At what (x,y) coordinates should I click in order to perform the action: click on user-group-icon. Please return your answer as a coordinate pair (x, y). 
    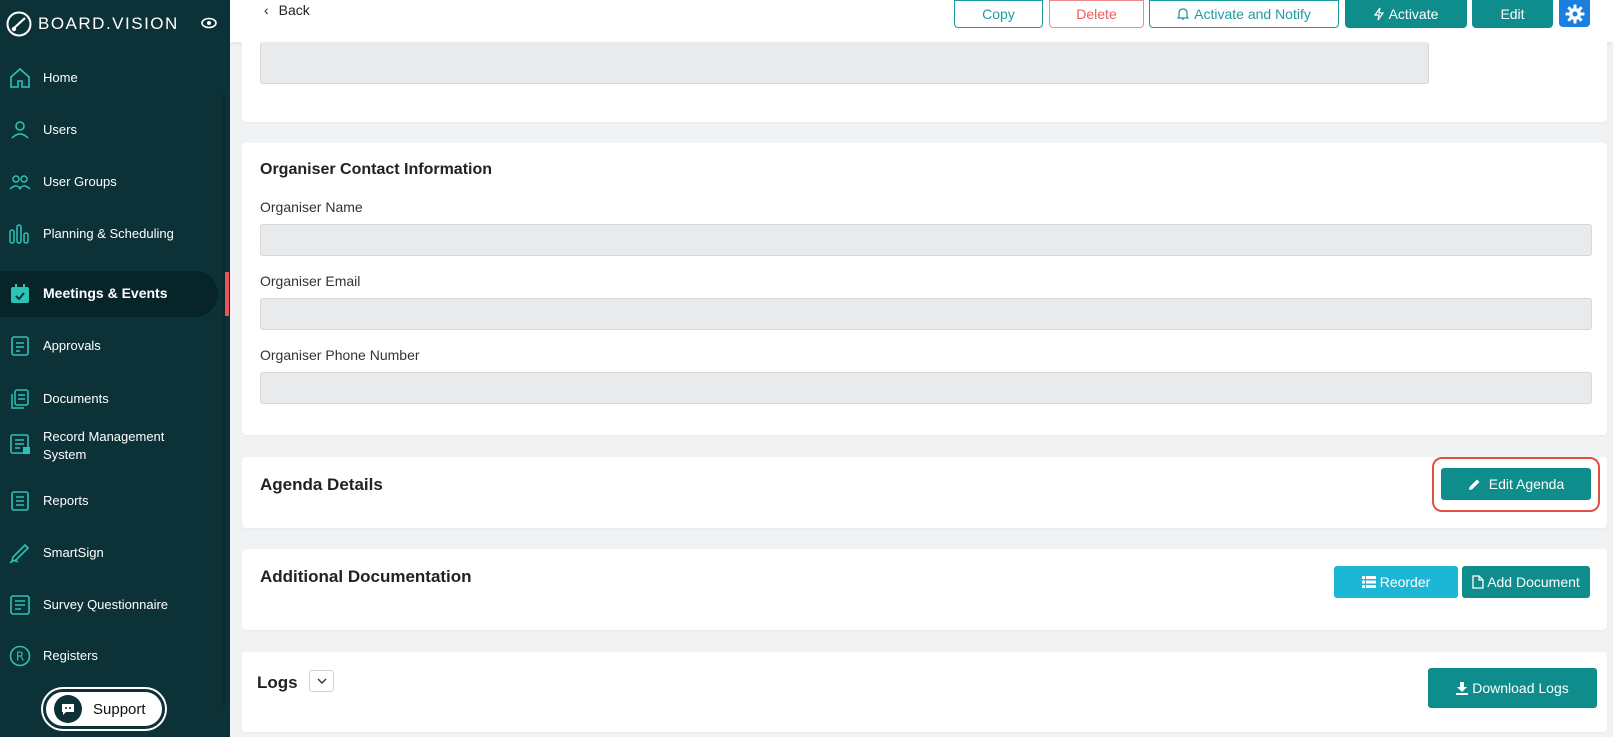
    Looking at the image, I should click on (20, 182).